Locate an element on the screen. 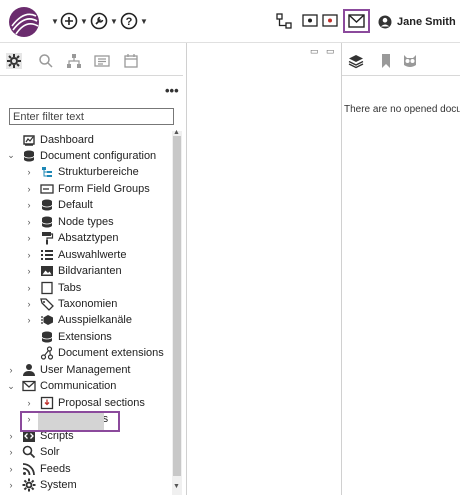 The height and width of the screenshot is (495, 460). help-button: ? ▼ is located at coordinates (134, 21).